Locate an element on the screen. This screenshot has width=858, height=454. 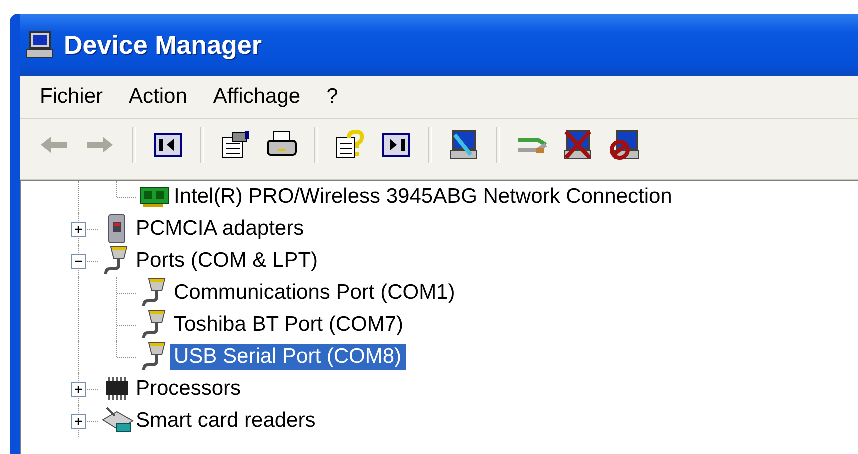
menu-item: Action is located at coordinates (161, 97).